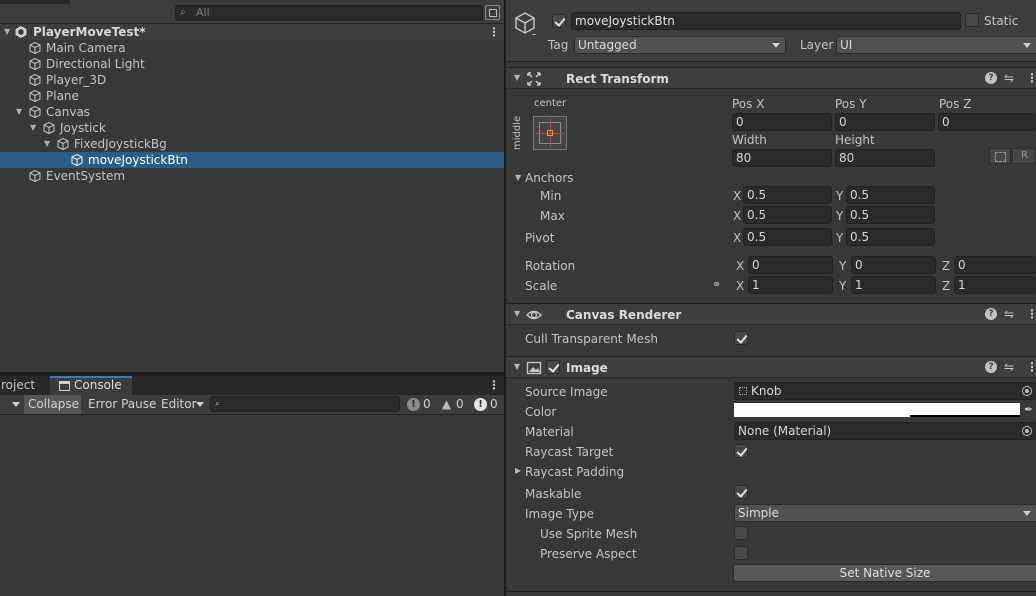 The width and height of the screenshot is (1036, 596). I want to click on pivot-x-axis: X, so click(737, 238).